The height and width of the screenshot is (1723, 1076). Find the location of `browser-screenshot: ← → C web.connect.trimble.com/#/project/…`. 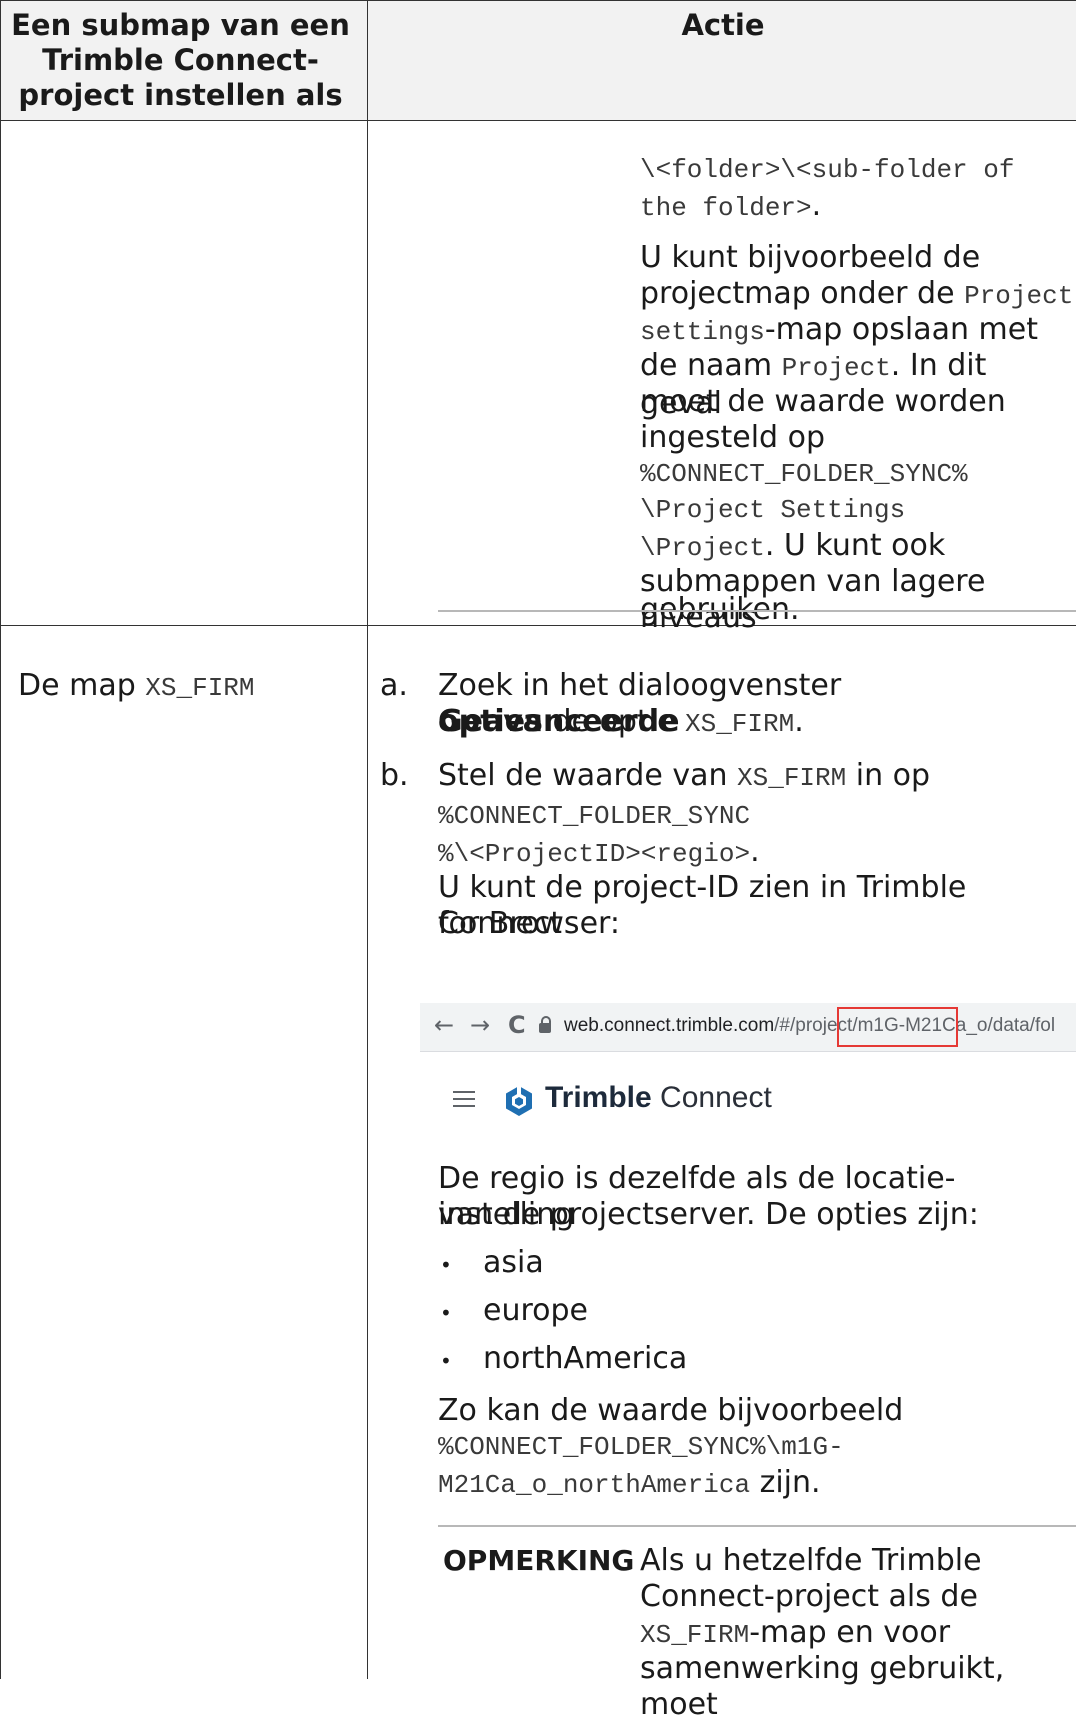

browser-screenshot: ← → C web.connect.trimble.com/#/project/… is located at coordinates (748, 1064).